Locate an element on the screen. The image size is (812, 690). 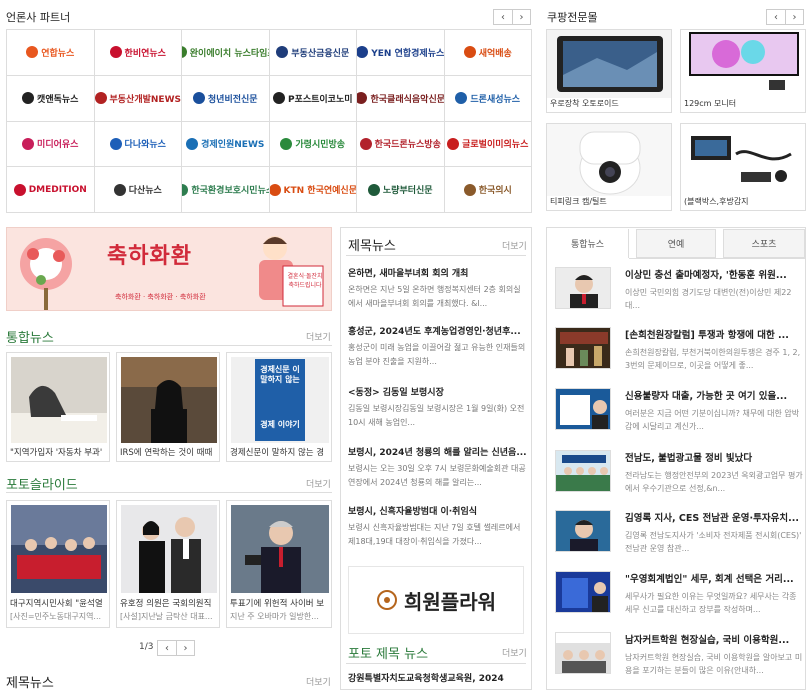
integrated-more-link: 더보기 is located at coordinates (318, 336).